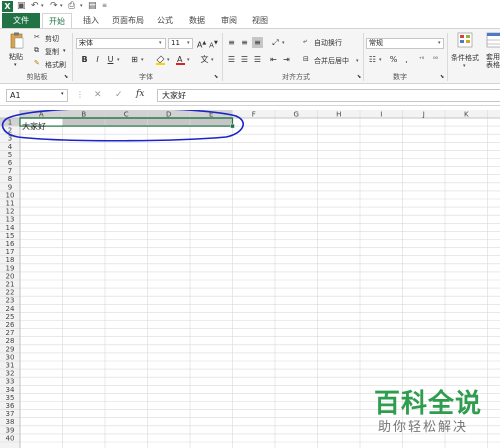 This screenshot has width=500, height=448. What do you see at coordinates (55, 65) in the screenshot?
I see `format-painter-button: 格式刷` at bounding box center [55, 65].